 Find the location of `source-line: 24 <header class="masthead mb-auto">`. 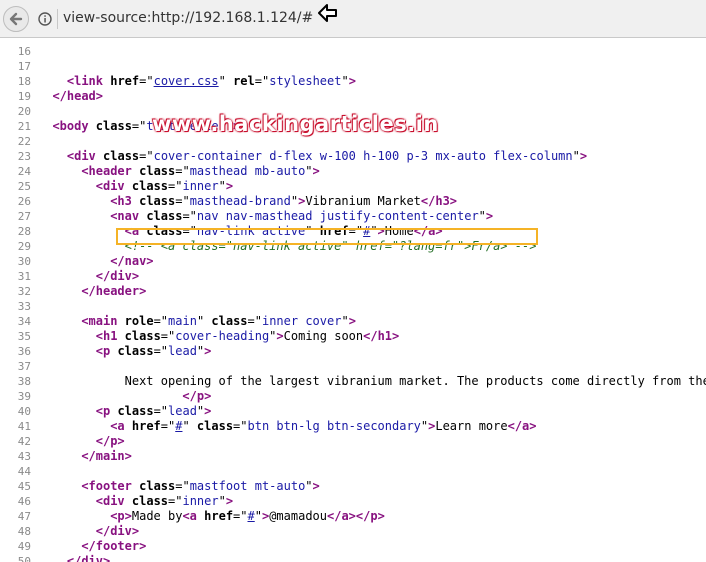

source-line: 24 <header class="masthead mb-auto"> is located at coordinates (353, 171).